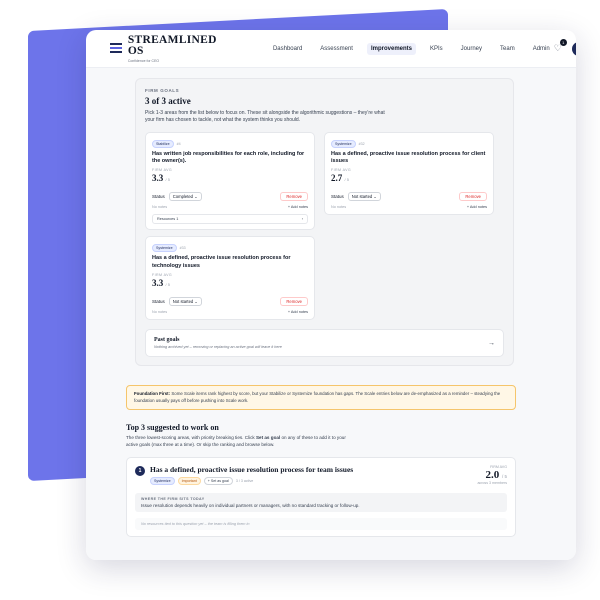 This screenshot has height=600, width=600. Describe the element at coordinates (268, 438) in the screenshot. I see `desc-bold: Set as goal` at that location.